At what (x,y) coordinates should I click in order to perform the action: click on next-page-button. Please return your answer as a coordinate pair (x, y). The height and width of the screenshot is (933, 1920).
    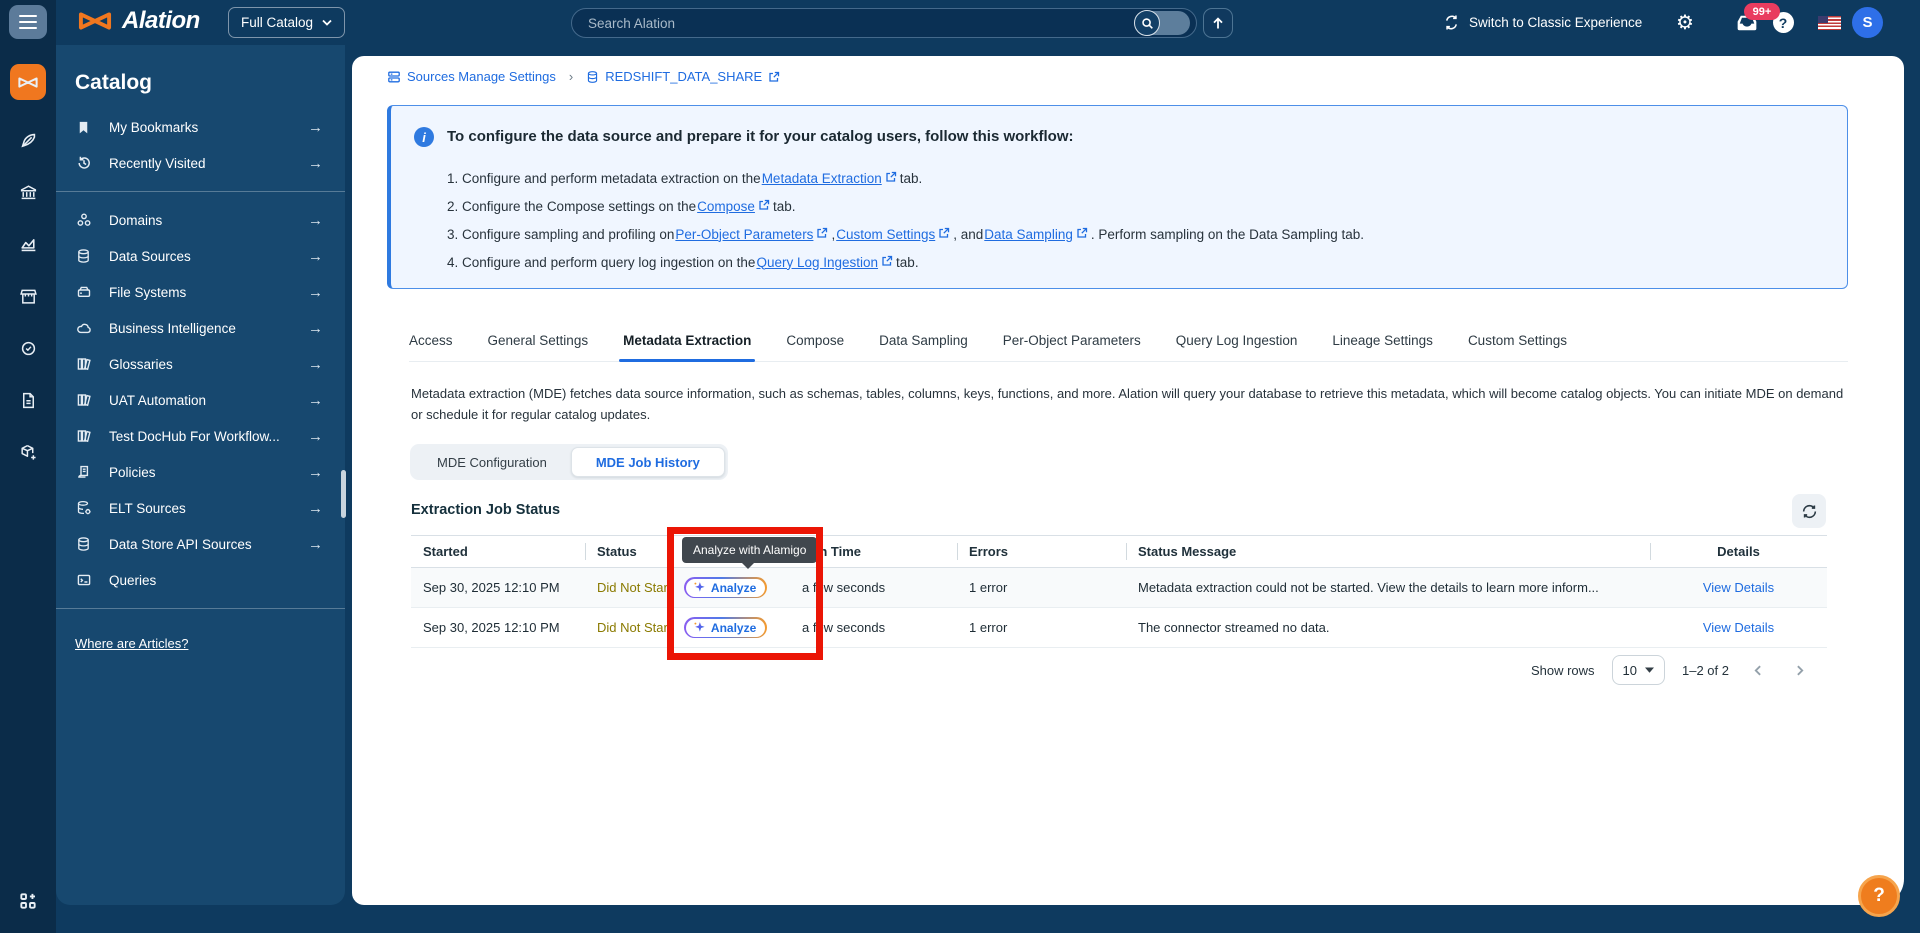
    Looking at the image, I should click on (1799, 670).